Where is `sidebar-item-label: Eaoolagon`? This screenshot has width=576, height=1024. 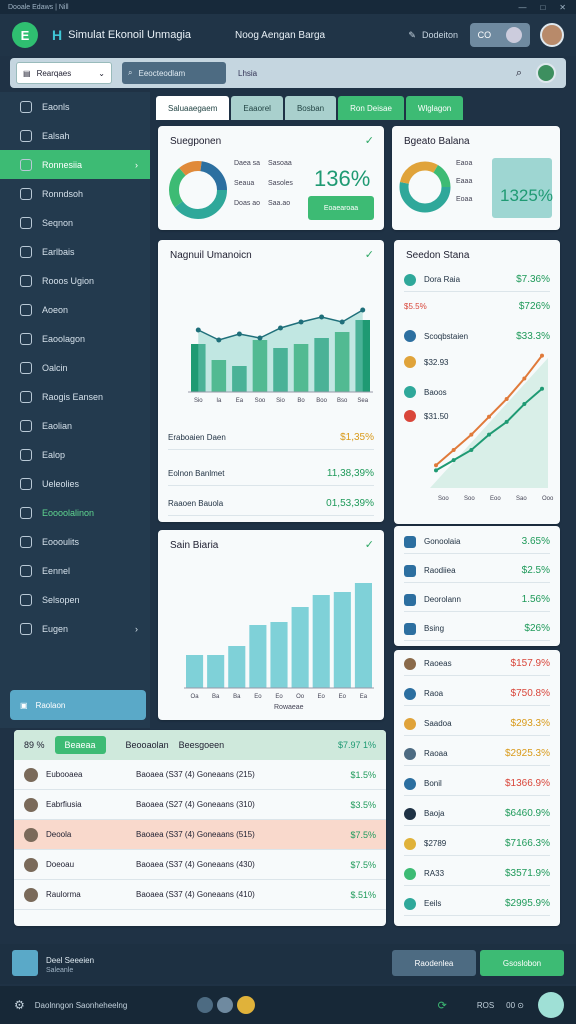 sidebar-item-label: Eaoolagon is located at coordinates (64, 338).